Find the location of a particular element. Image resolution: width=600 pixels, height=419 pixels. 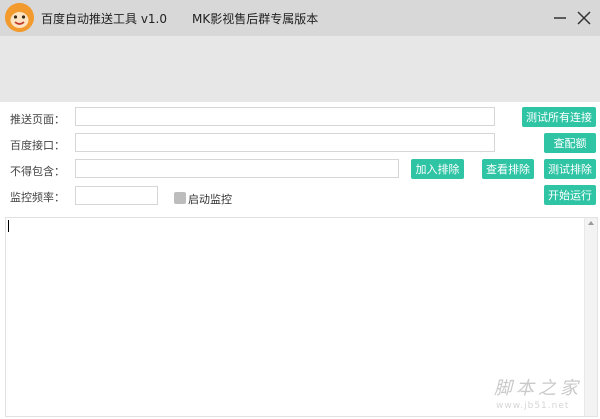

minimize-icon is located at coordinates (560, 18).